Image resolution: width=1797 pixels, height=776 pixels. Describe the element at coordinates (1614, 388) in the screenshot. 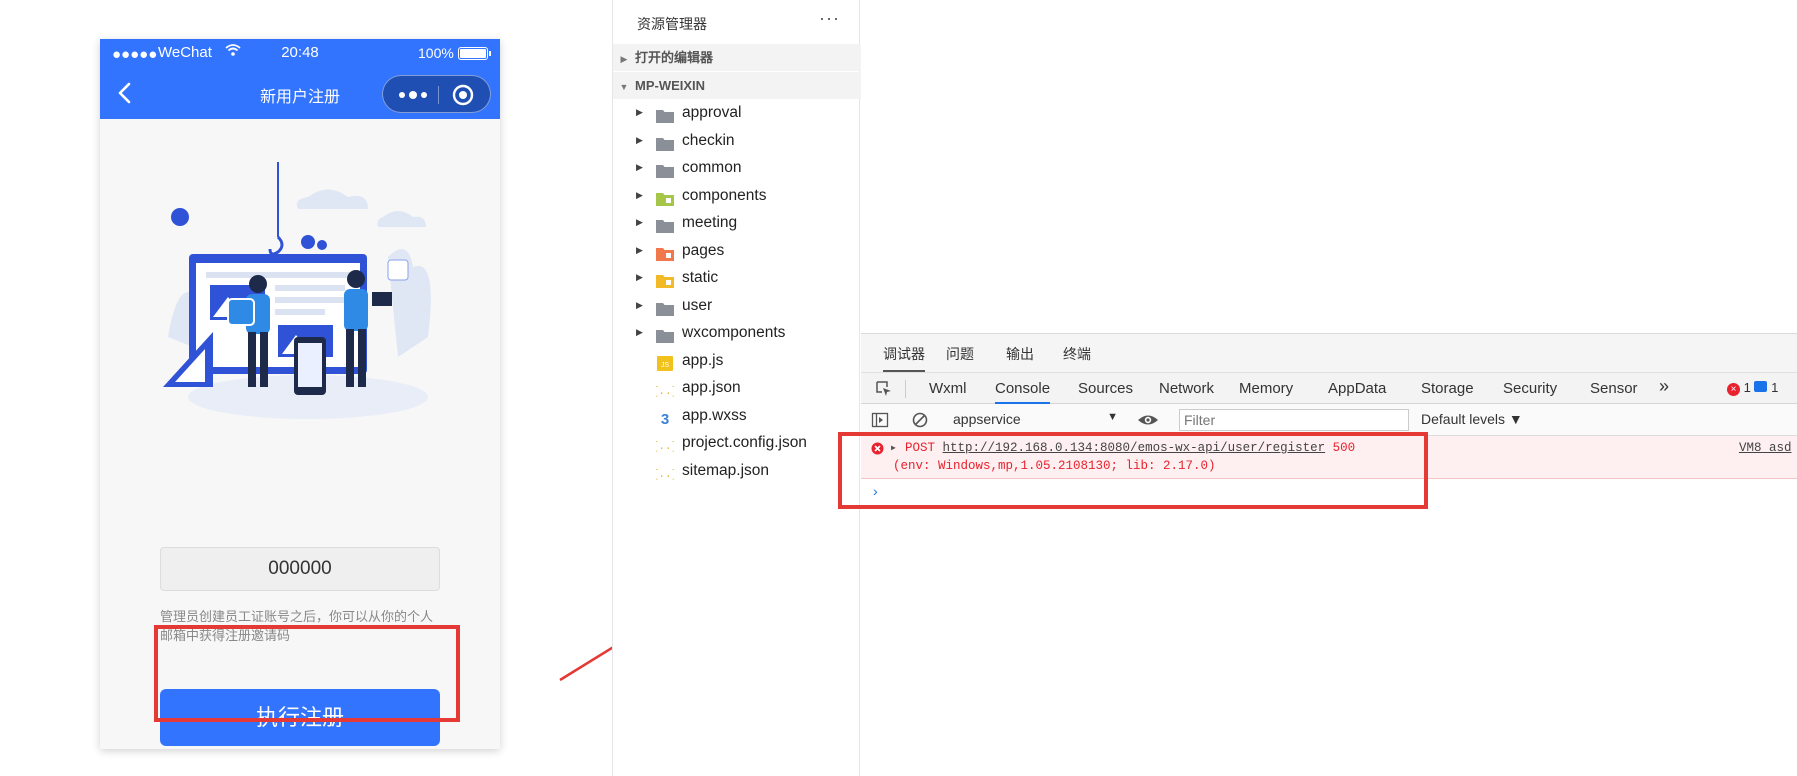

I see `tab-sensor: Sensor` at that location.